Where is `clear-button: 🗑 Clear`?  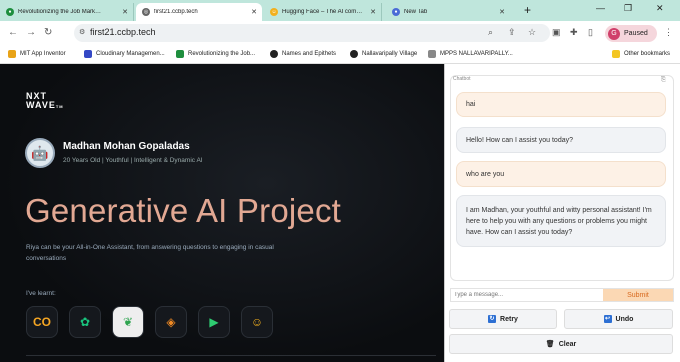 clear-button: 🗑 Clear is located at coordinates (561, 344).